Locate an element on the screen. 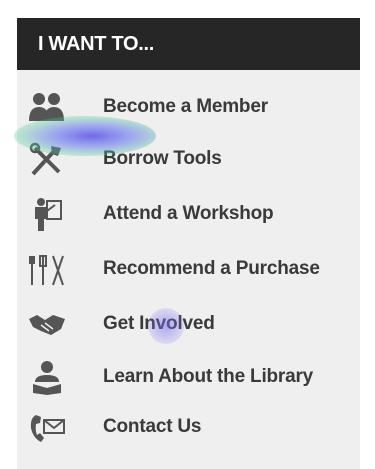  menu-item-label: Learn About the Library is located at coordinates (208, 376).